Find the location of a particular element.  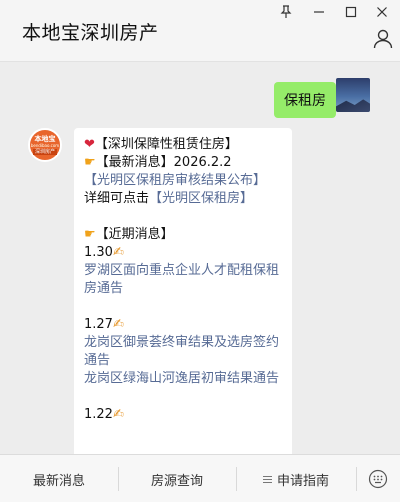

news-link: 罗湖区面向重点企业人才配租保租房通告 is located at coordinates (183, 280).